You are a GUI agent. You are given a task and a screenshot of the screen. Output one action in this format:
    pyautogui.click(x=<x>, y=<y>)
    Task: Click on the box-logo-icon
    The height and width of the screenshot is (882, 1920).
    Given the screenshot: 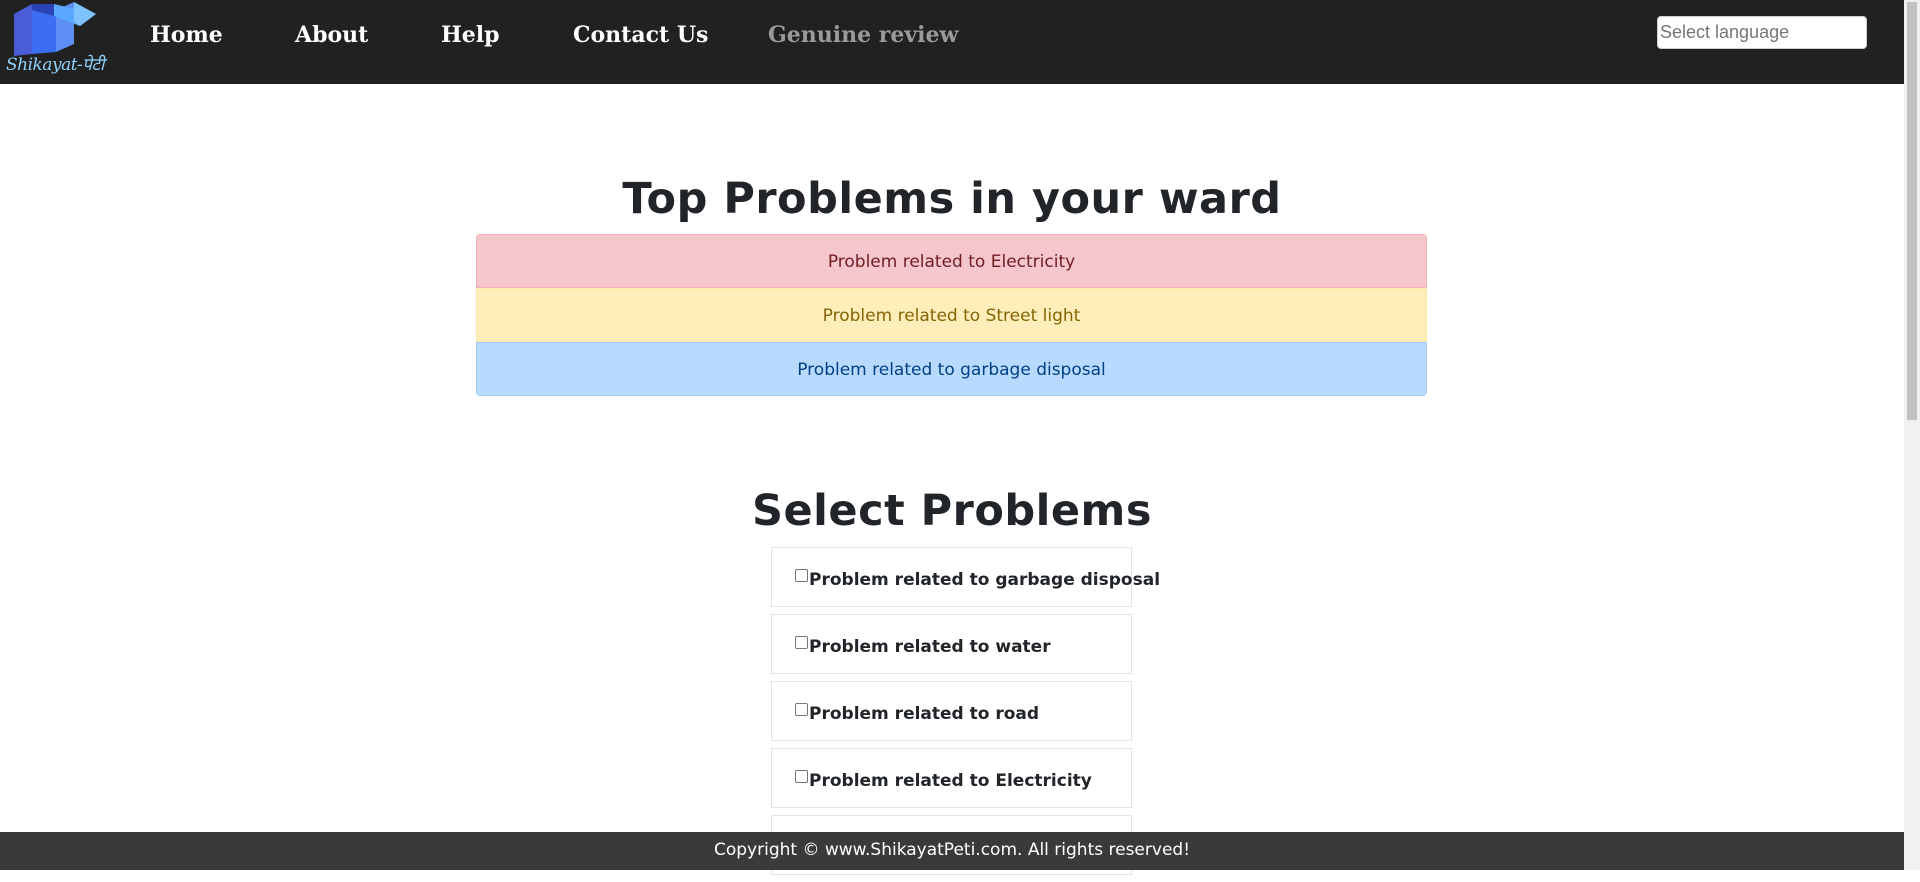 What is the action you would take?
    pyautogui.click(x=55, y=29)
    